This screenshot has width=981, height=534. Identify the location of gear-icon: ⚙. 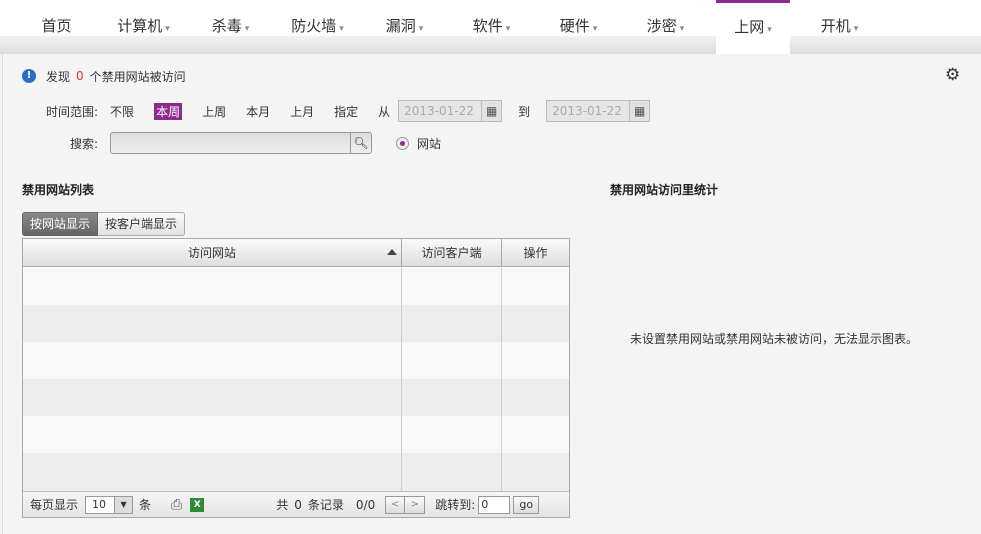
(953, 75).